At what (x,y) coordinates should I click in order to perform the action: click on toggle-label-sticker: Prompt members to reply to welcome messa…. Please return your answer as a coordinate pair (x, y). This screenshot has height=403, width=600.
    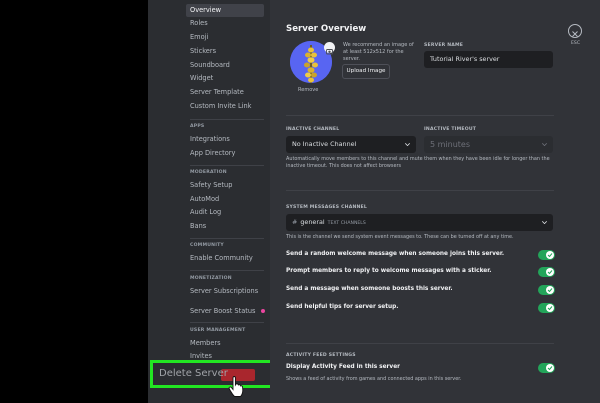
    Looking at the image, I should click on (389, 271).